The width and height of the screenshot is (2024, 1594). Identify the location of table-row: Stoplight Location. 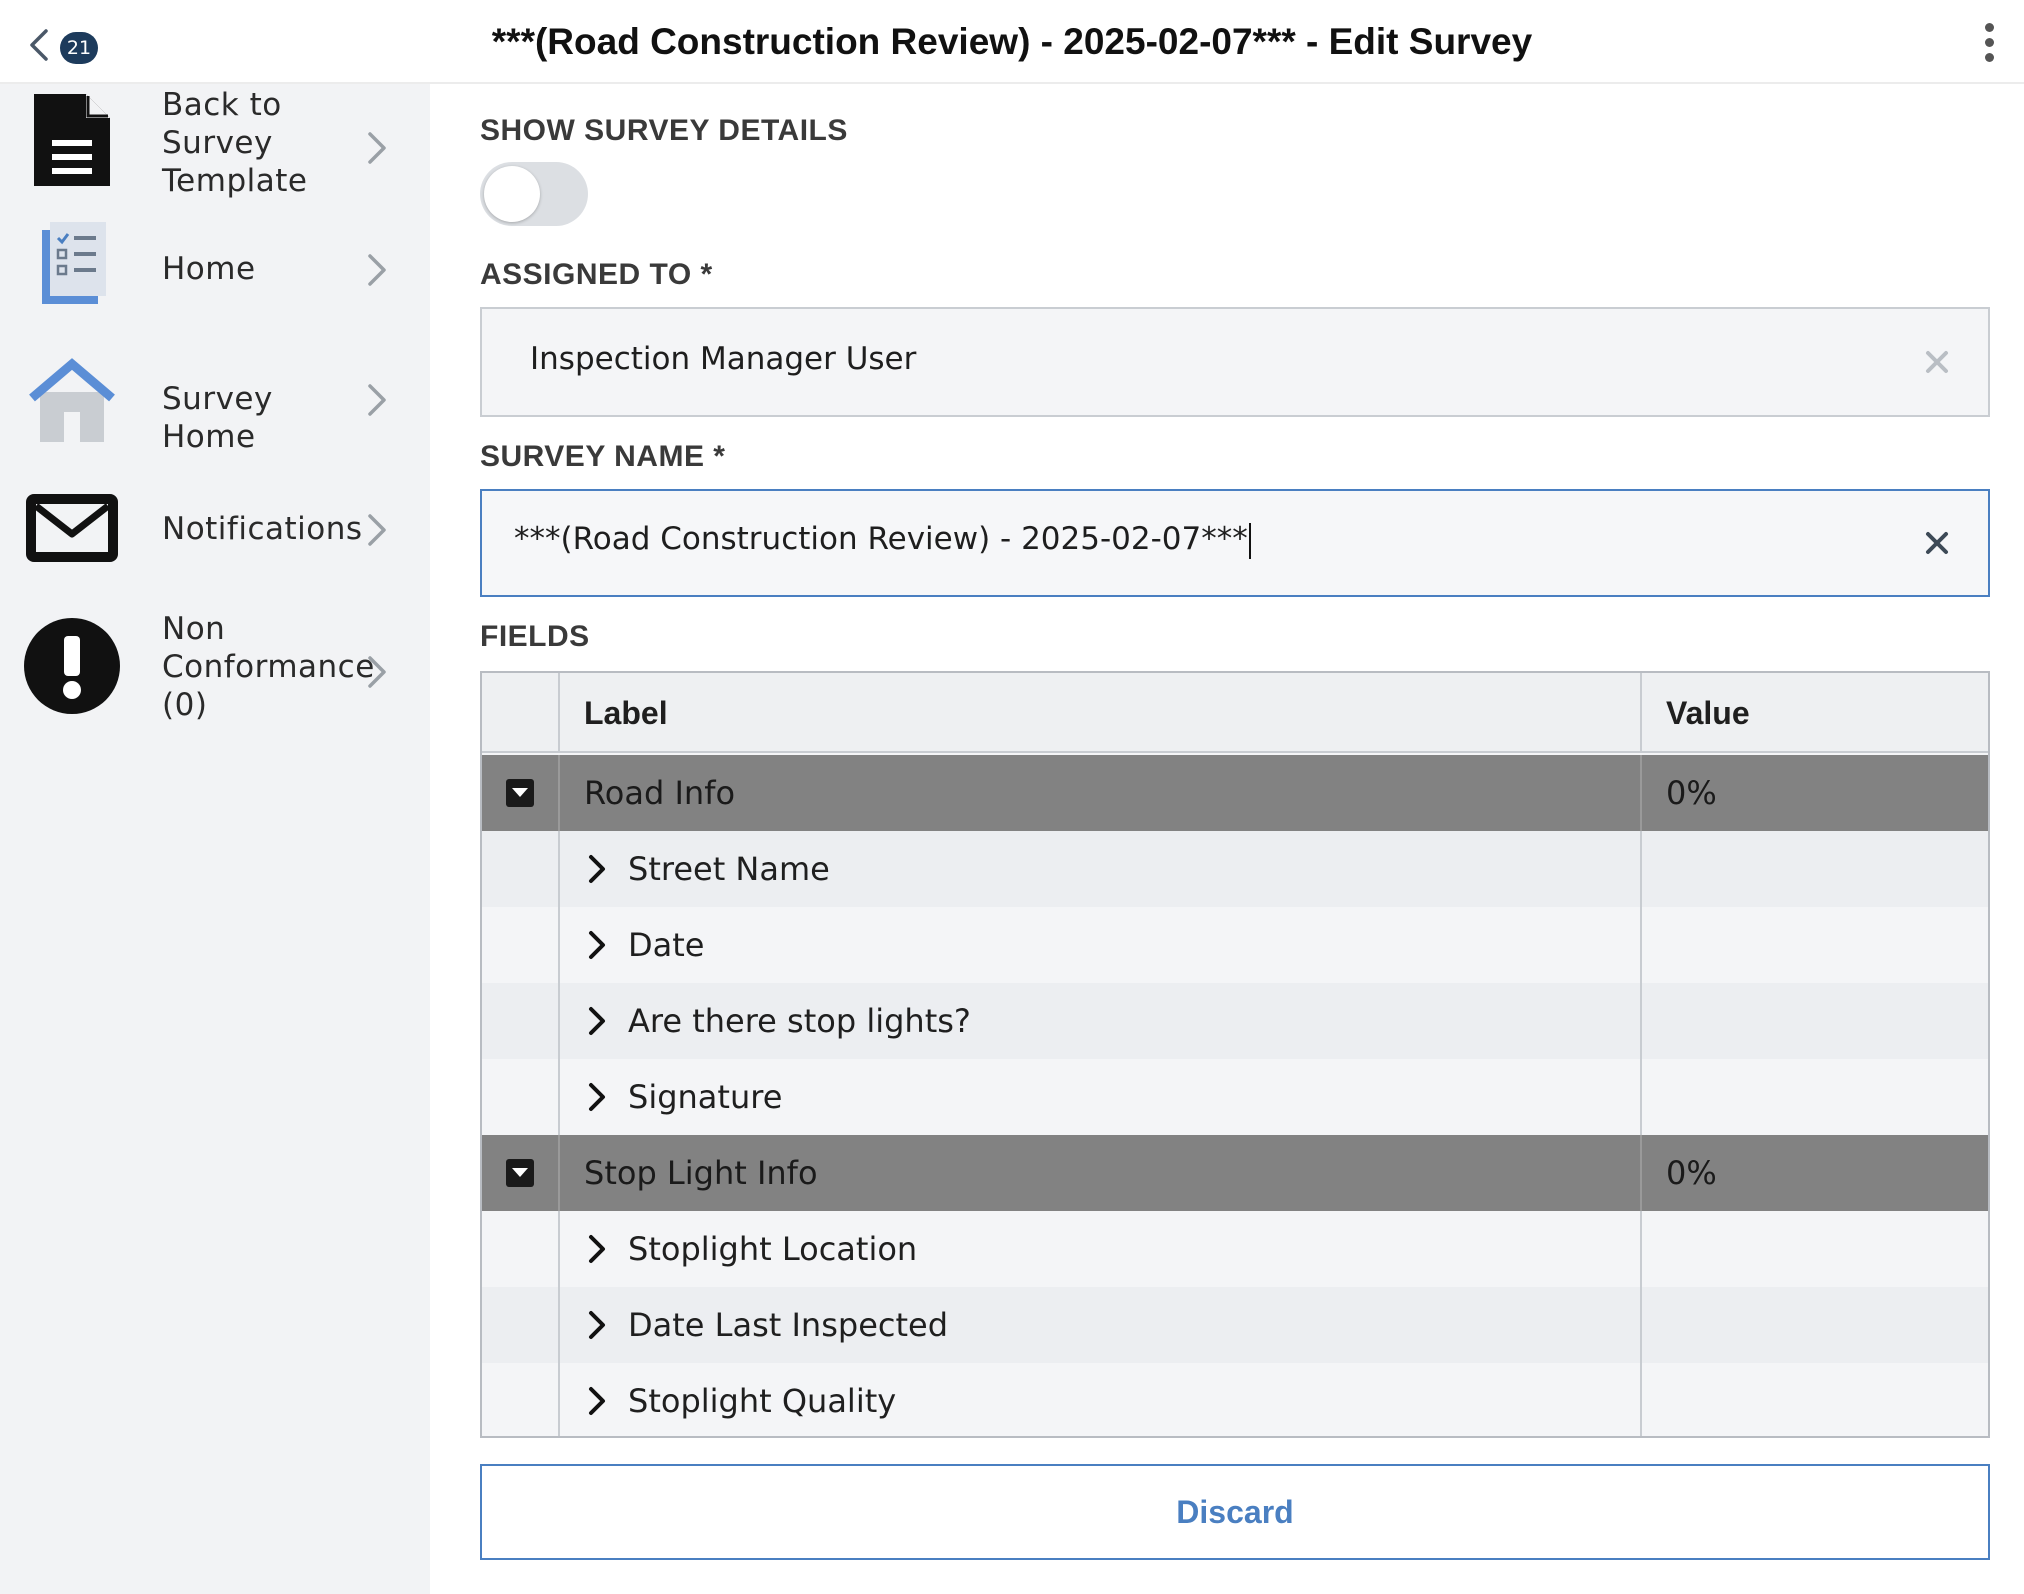
(1235, 1249).